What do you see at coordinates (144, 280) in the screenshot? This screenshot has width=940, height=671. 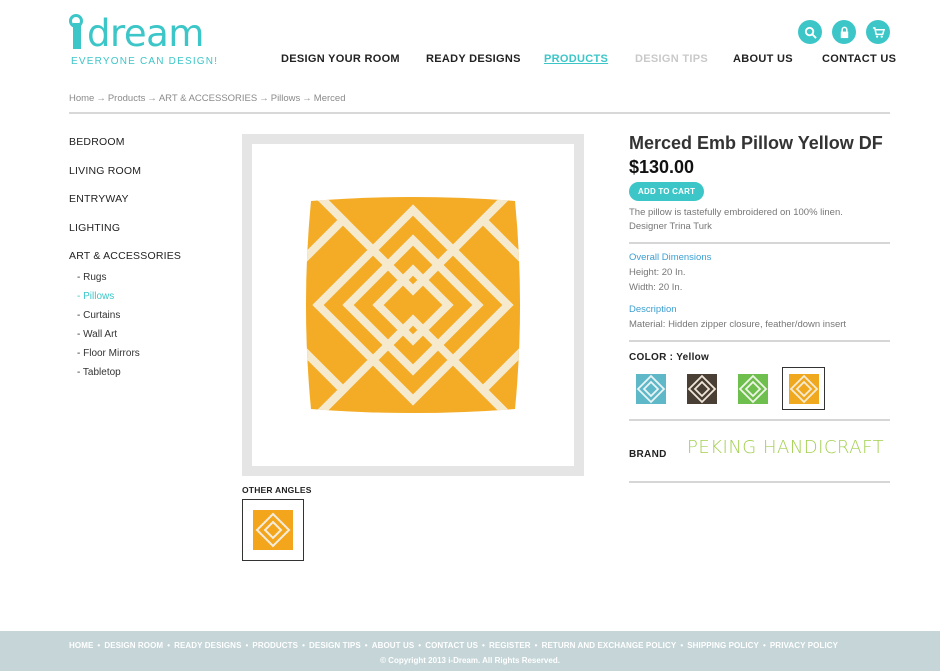 I see `sidebar-subitem-rugs: - Rugs` at bounding box center [144, 280].